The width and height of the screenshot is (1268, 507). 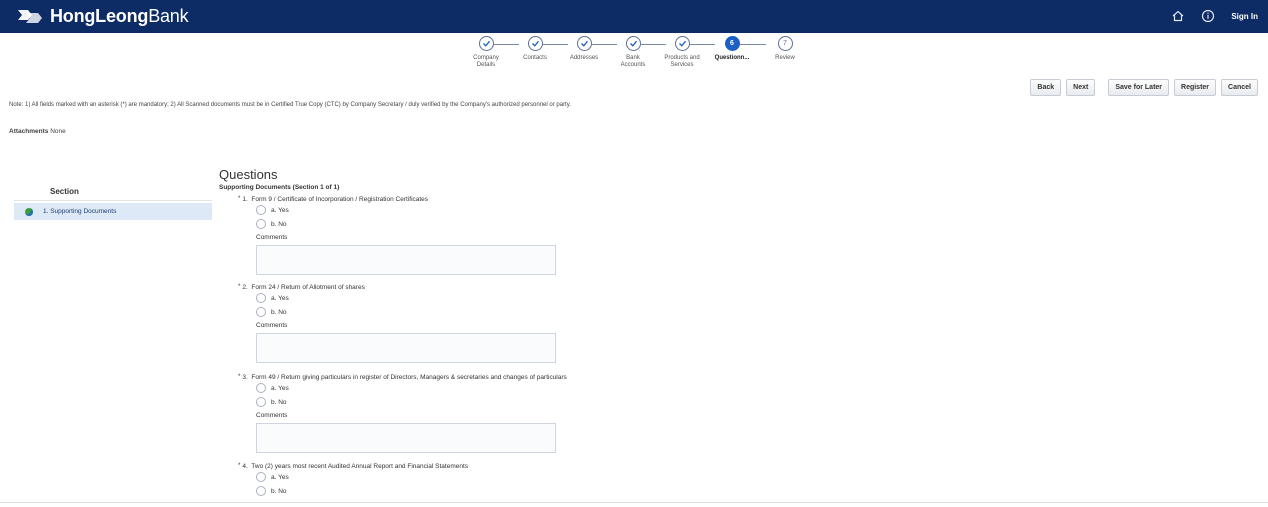 I want to click on step-label: Bank, so click(x=633, y=58).